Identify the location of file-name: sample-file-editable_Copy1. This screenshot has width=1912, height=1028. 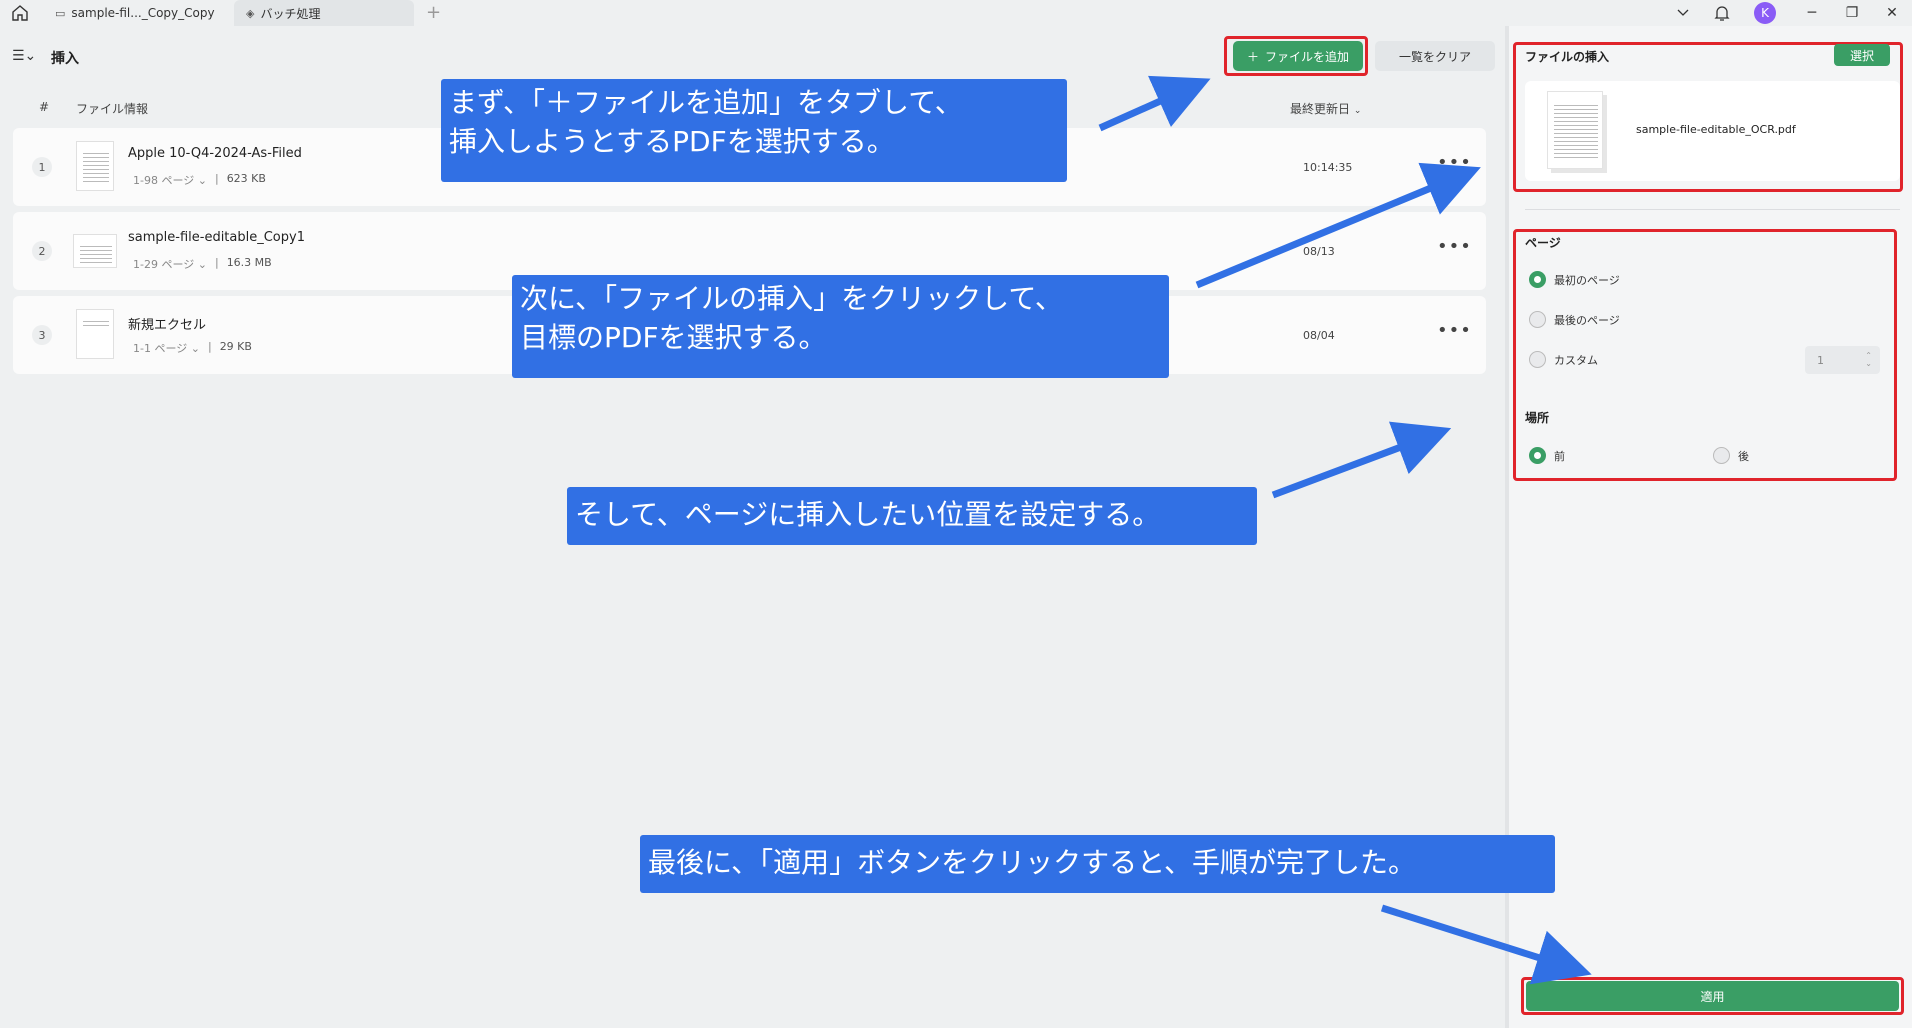
(216, 237).